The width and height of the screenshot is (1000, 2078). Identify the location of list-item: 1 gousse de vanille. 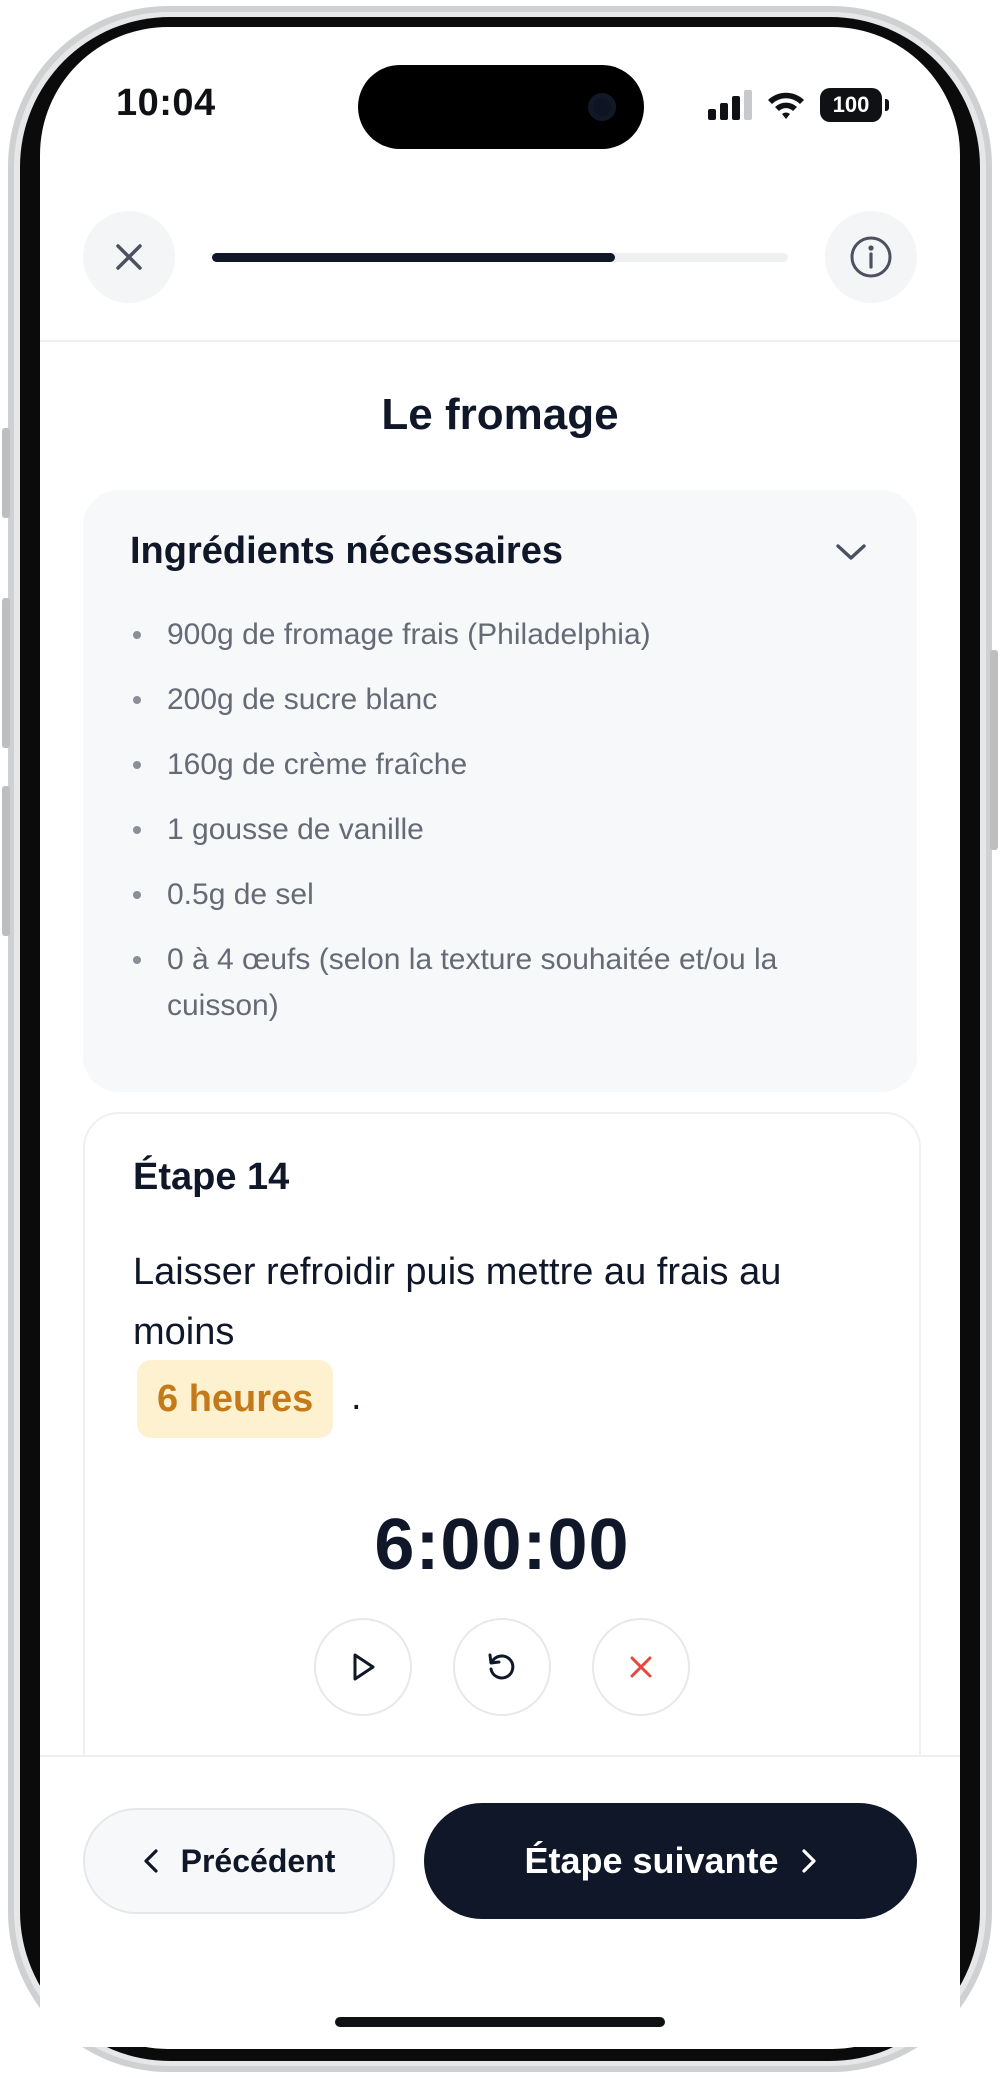
(500, 830).